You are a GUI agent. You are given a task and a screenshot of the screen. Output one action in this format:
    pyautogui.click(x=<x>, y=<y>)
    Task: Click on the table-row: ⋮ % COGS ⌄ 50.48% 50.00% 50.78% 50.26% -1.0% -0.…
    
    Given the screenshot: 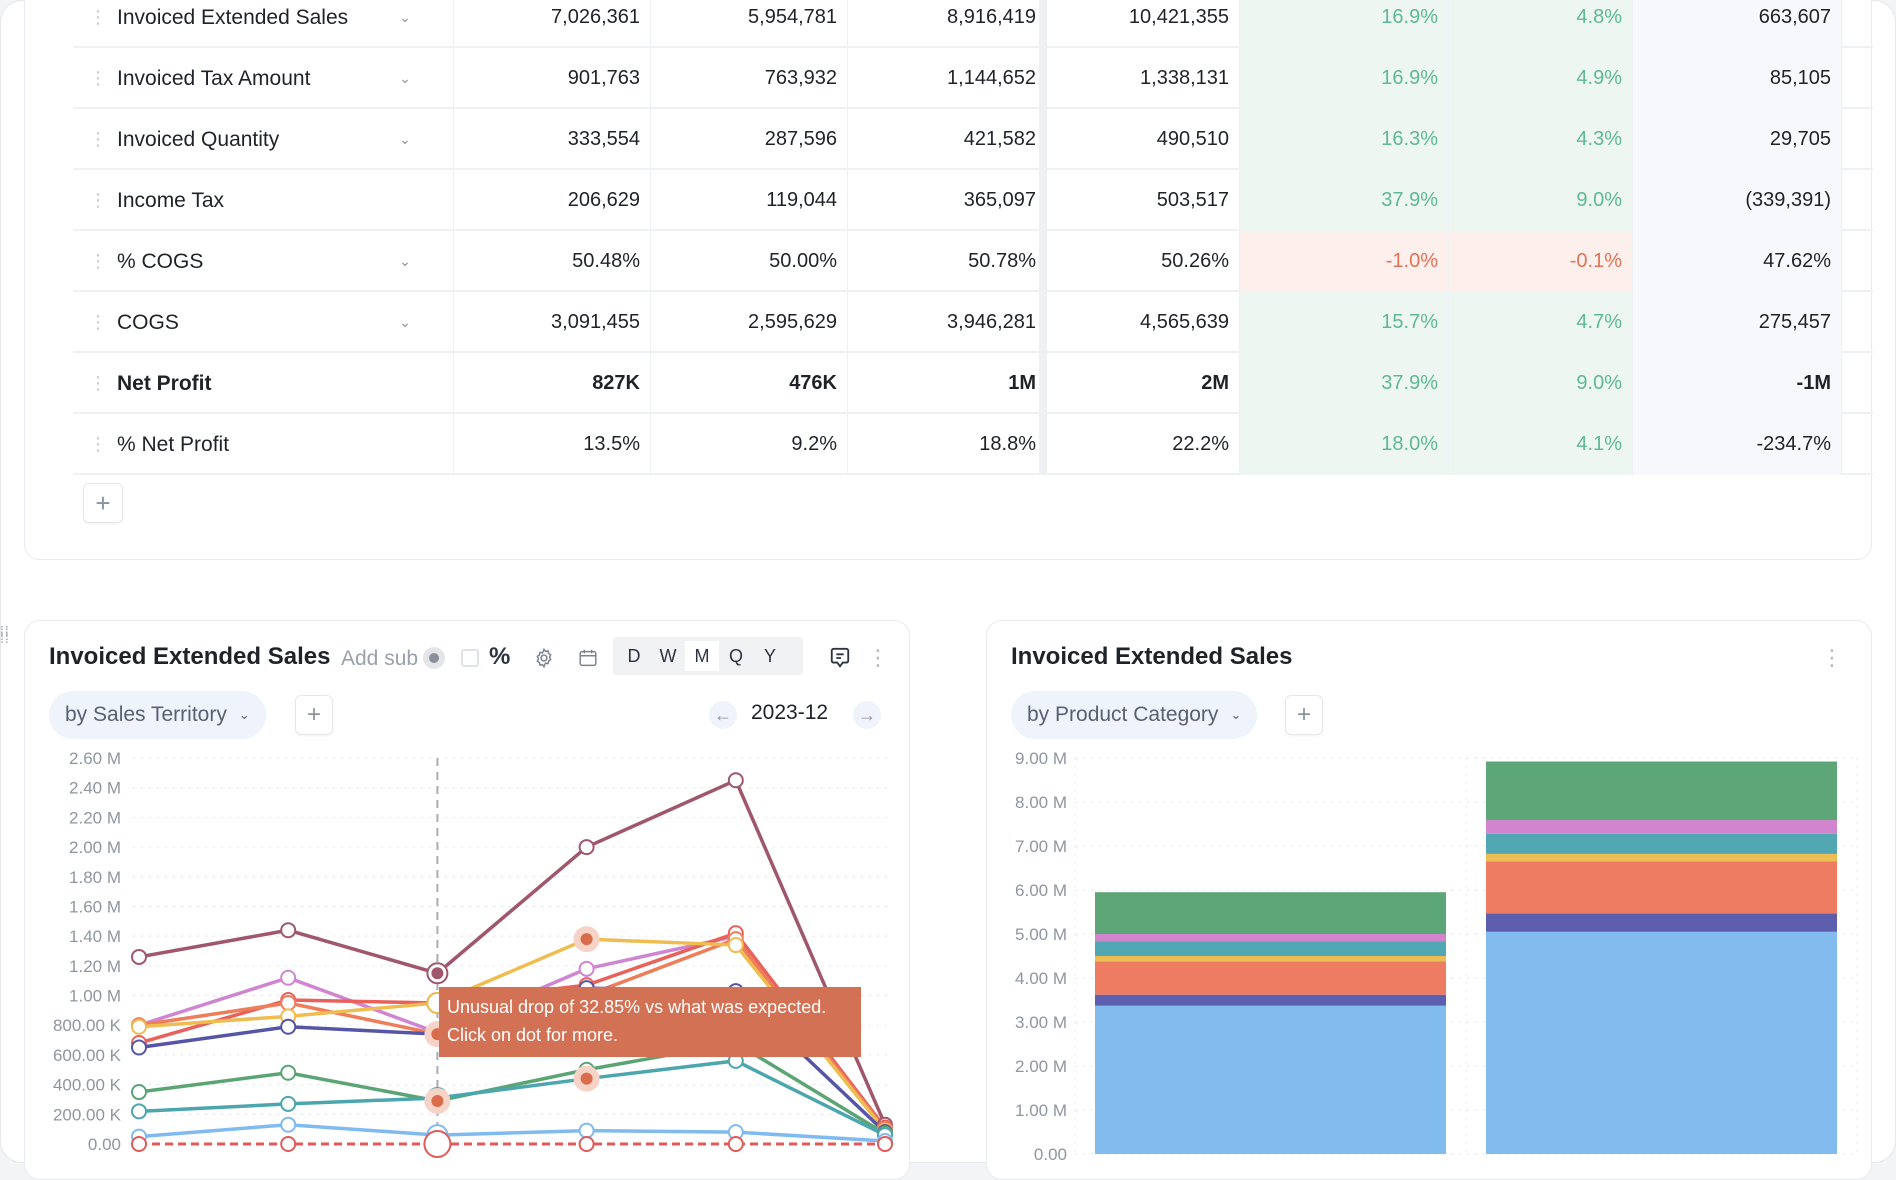 What is the action you would take?
    pyautogui.click(x=973, y=261)
    